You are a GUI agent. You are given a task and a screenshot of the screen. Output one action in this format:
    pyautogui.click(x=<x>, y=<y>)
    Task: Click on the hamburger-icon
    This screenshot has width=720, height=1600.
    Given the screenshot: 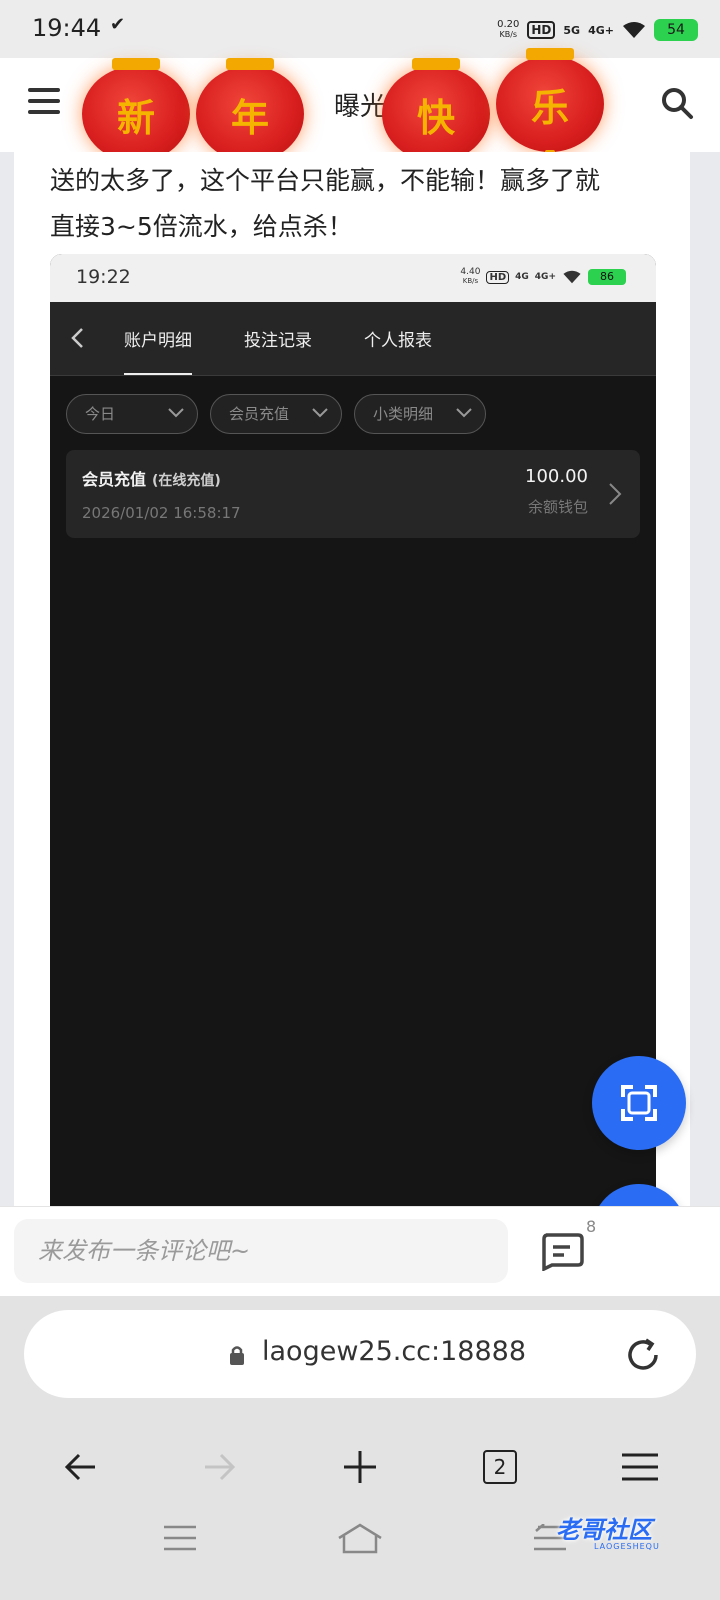 What is the action you would take?
    pyautogui.click(x=640, y=1467)
    